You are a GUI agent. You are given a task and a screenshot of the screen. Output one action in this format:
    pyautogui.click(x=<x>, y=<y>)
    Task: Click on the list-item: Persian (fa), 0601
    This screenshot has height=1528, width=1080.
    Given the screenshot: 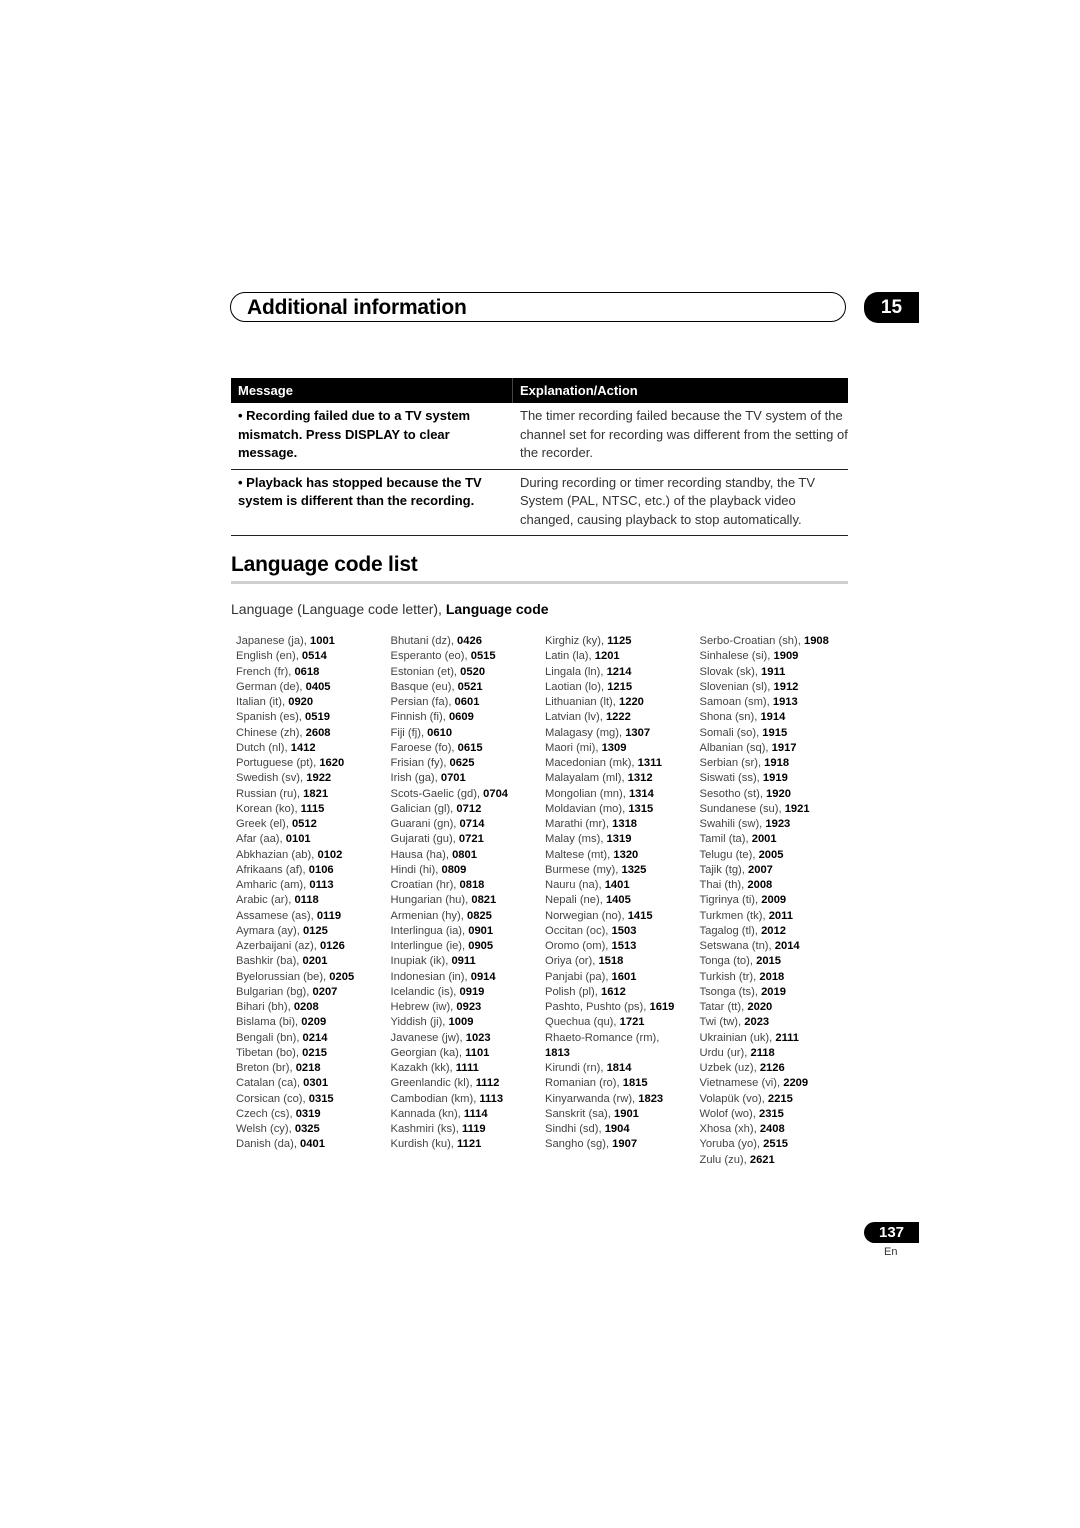 What is the action you would take?
    pyautogui.click(x=468, y=702)
    